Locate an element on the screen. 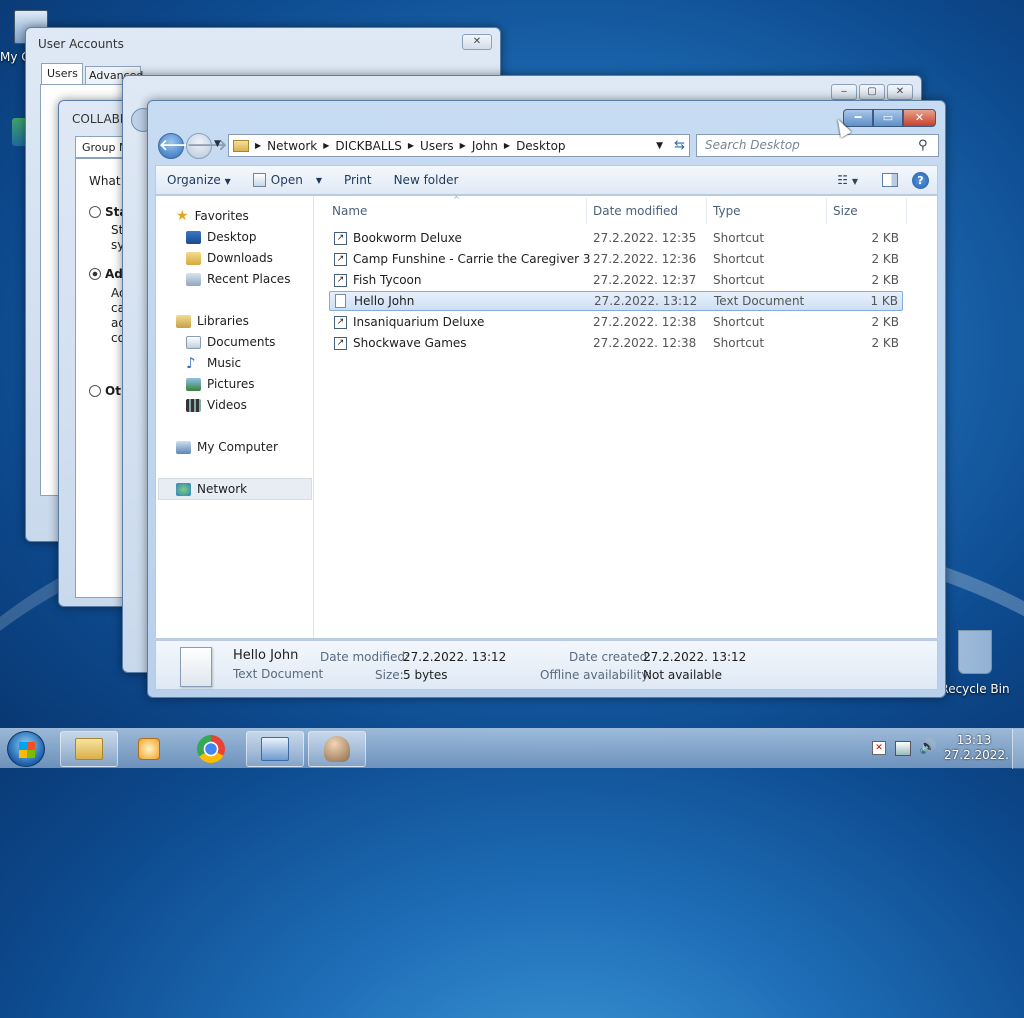 This screenshot has height=1018, width=1024. nav-label: Desktop is located at coordinates (232, 237).